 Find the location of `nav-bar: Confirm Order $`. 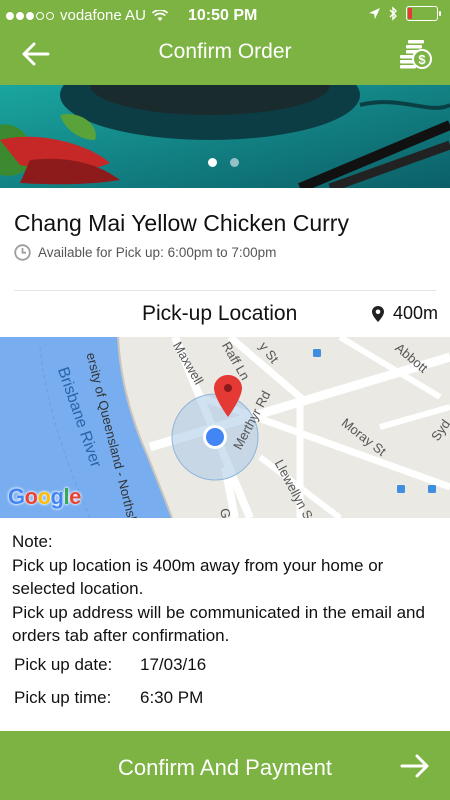

nav-bar: Confirm Order $ is located at coordinates (225, 58).